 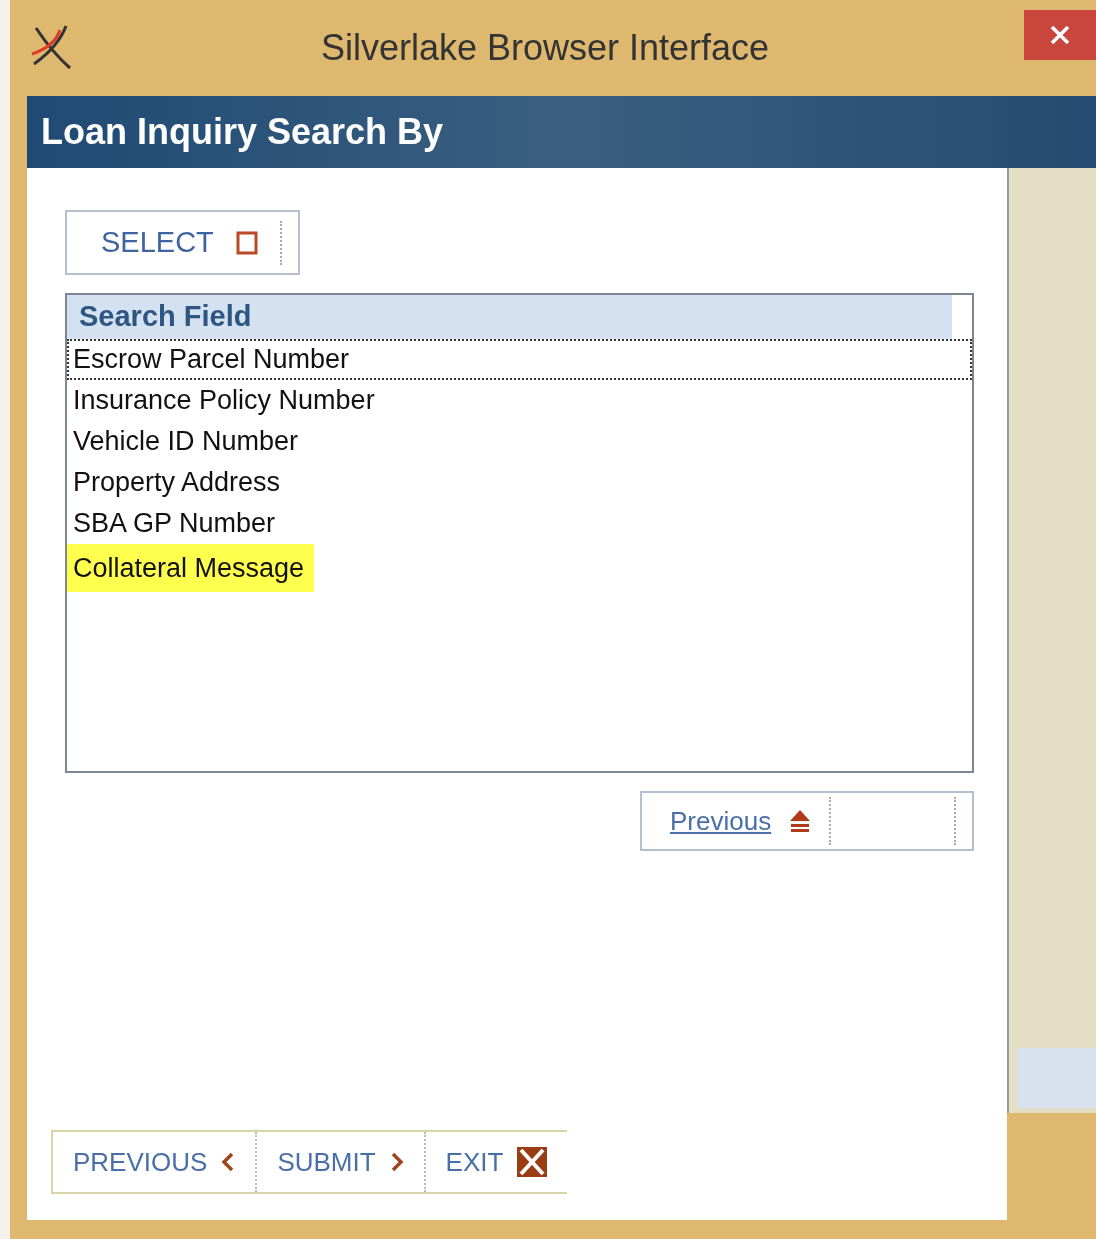 What do you see at coordinates (519, 482) in the screenshot?
I see `list-item: Property Address` at bounding box center [519, 482].